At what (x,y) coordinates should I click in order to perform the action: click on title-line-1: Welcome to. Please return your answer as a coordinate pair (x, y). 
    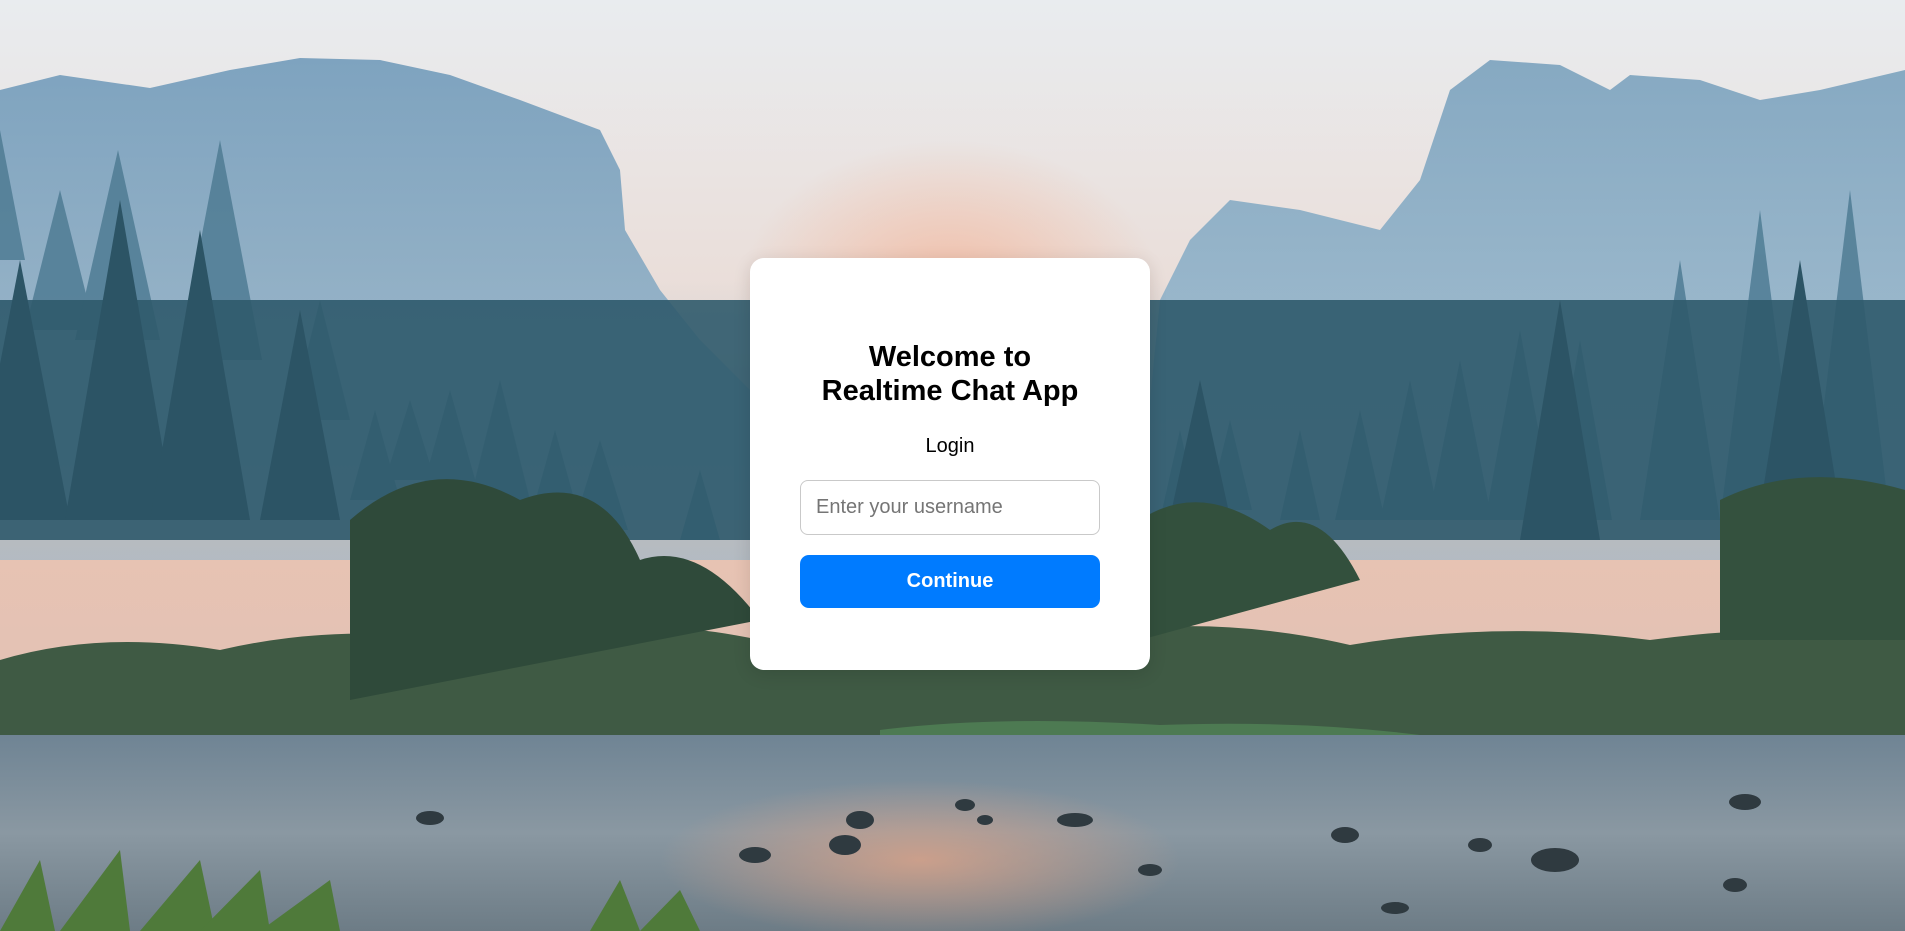
    Looking at the image, I should click on (950, 357).